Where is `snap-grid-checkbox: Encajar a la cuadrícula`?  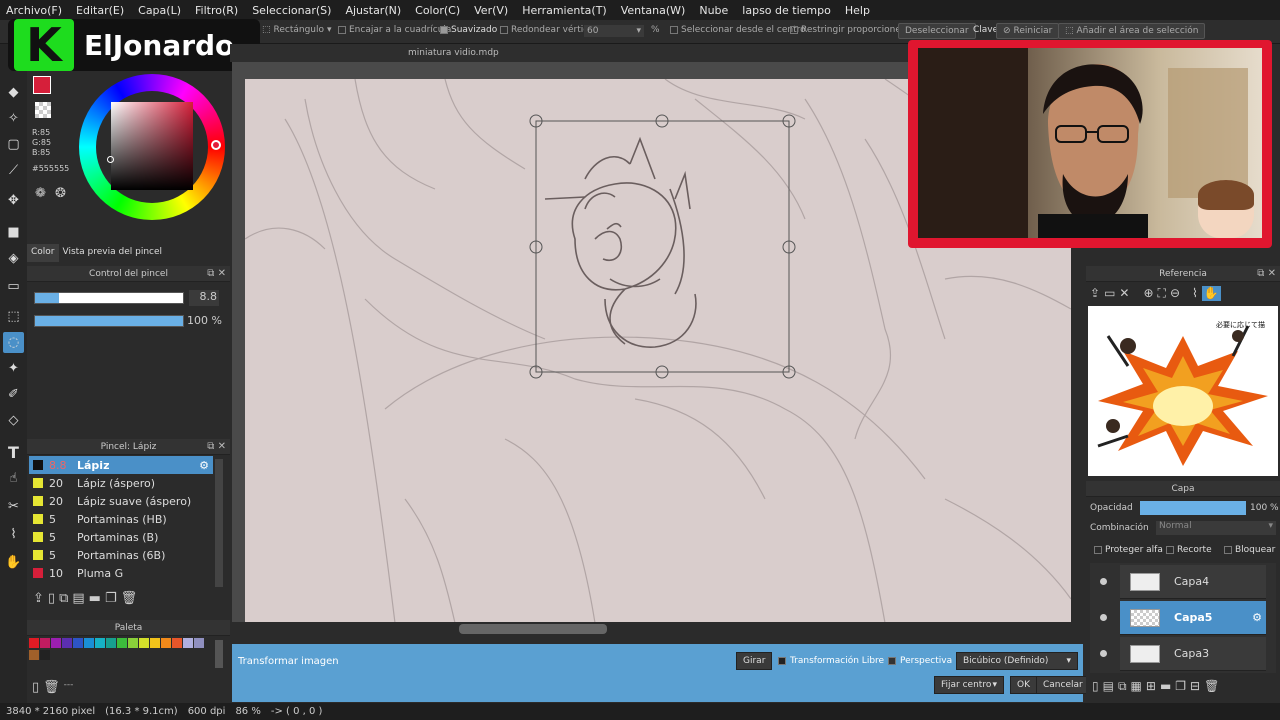
snap-grid-checkbox: Encajar a la cuadrícula is located at coordinates (394, 30).